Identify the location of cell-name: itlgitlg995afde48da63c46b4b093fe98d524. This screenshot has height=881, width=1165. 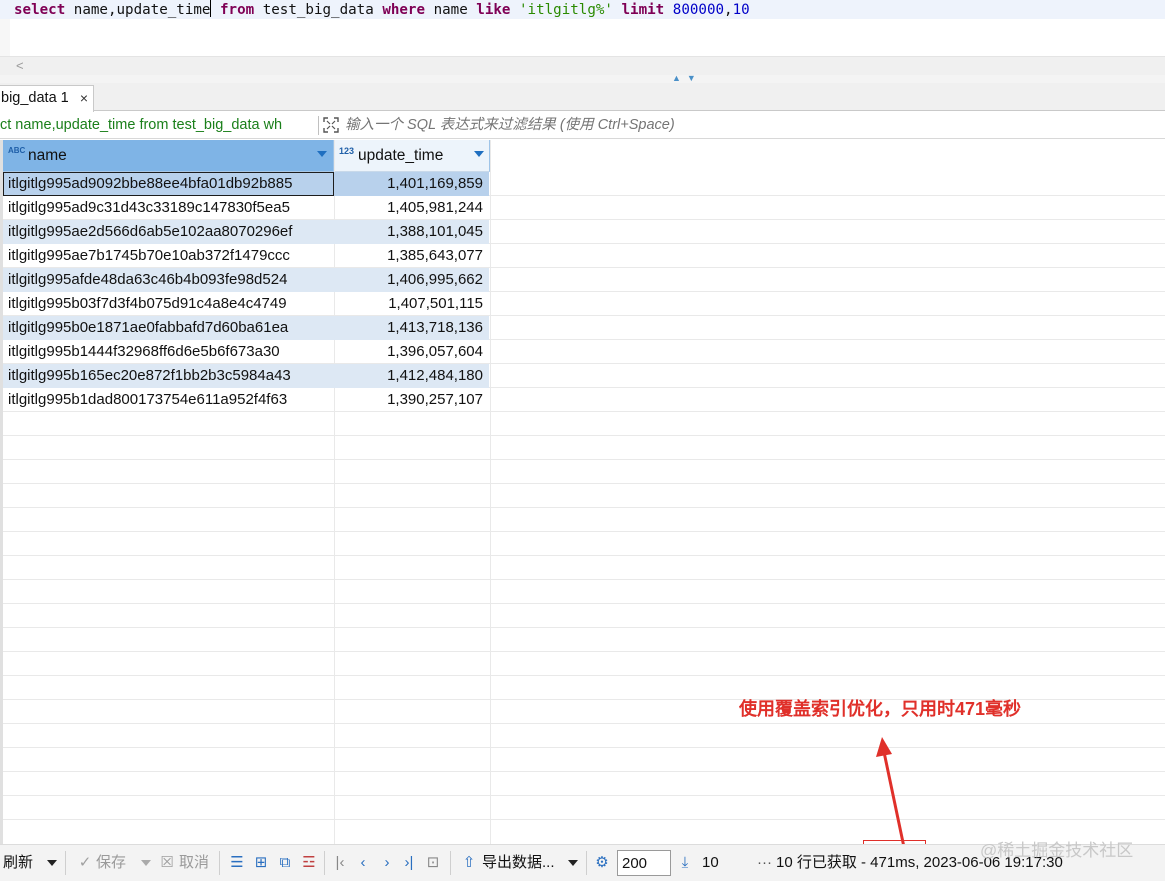
(168, 280).